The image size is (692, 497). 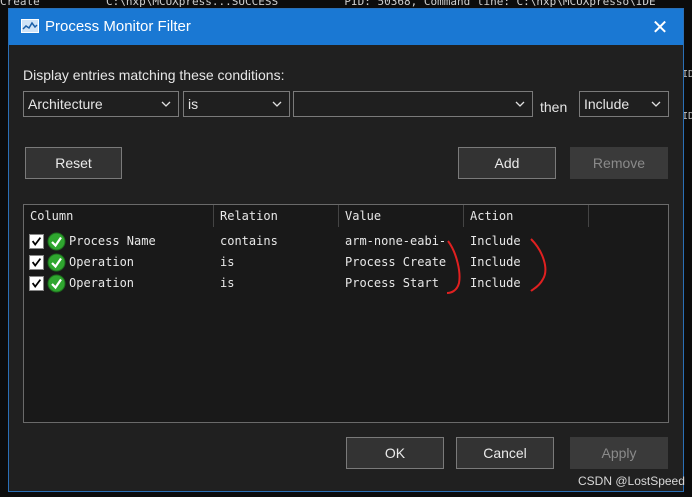 What do you see at coordinates (73, 163) in the screenshot?
I see `reset-button: Reset` at bounding box center [73, 163].